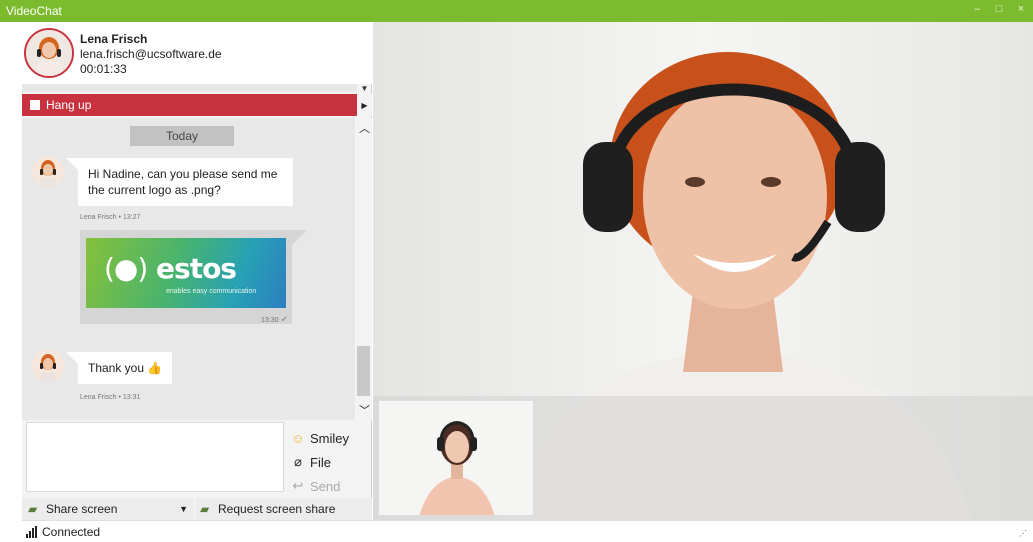 The width and height of the screenshot is (1033, 542). Describe the element at coordinates (364, 128) in the screenshot. I see `chevron-up-icon: ︿` at that location.